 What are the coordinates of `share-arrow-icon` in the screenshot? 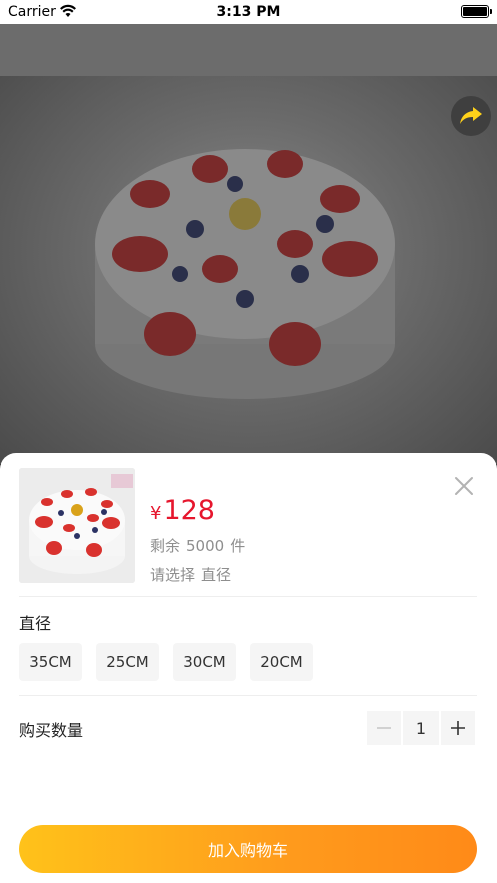 It's located at (471, 115).